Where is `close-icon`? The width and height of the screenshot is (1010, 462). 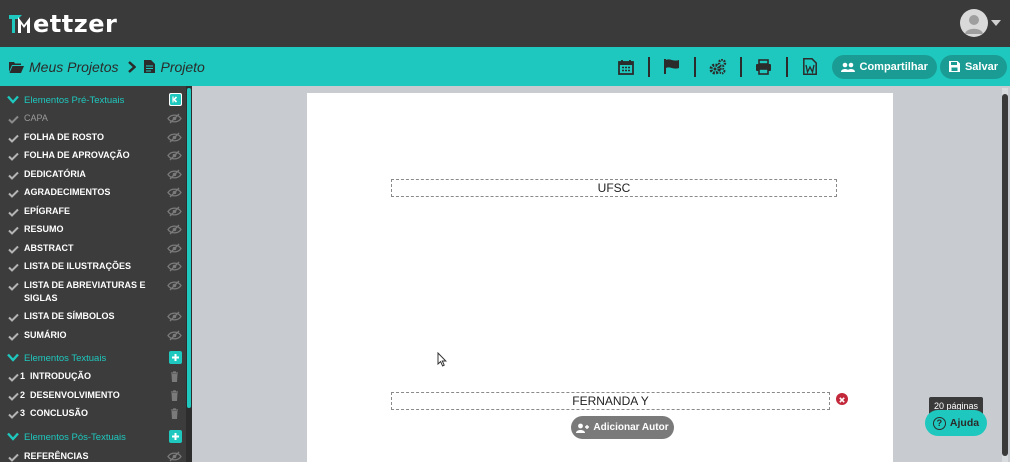
close-icon is located at coordinates (842, 400).